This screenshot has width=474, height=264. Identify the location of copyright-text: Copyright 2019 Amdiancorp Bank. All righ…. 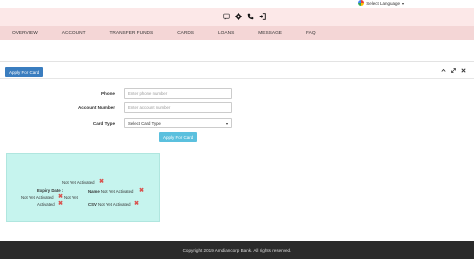
(237, 250).